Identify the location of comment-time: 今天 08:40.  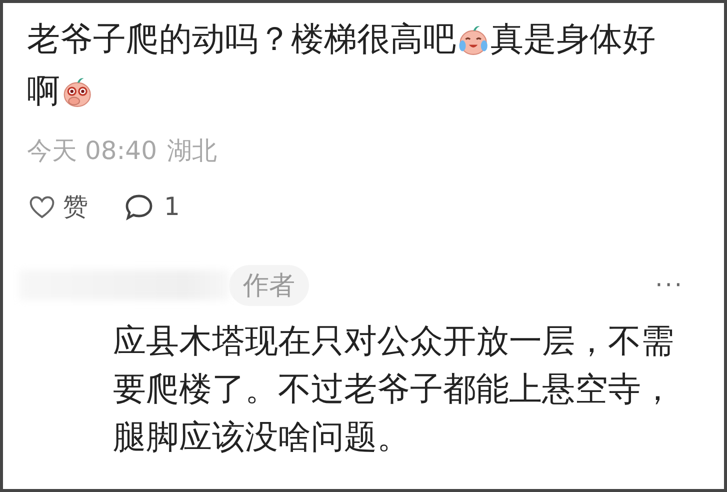
(92, 151).